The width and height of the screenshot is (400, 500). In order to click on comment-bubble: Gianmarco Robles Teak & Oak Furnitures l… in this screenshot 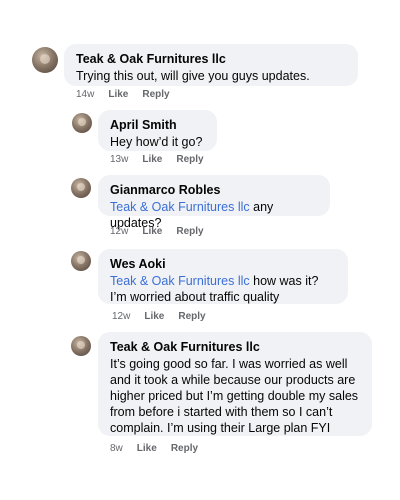, I will do `click(214, 202)`.